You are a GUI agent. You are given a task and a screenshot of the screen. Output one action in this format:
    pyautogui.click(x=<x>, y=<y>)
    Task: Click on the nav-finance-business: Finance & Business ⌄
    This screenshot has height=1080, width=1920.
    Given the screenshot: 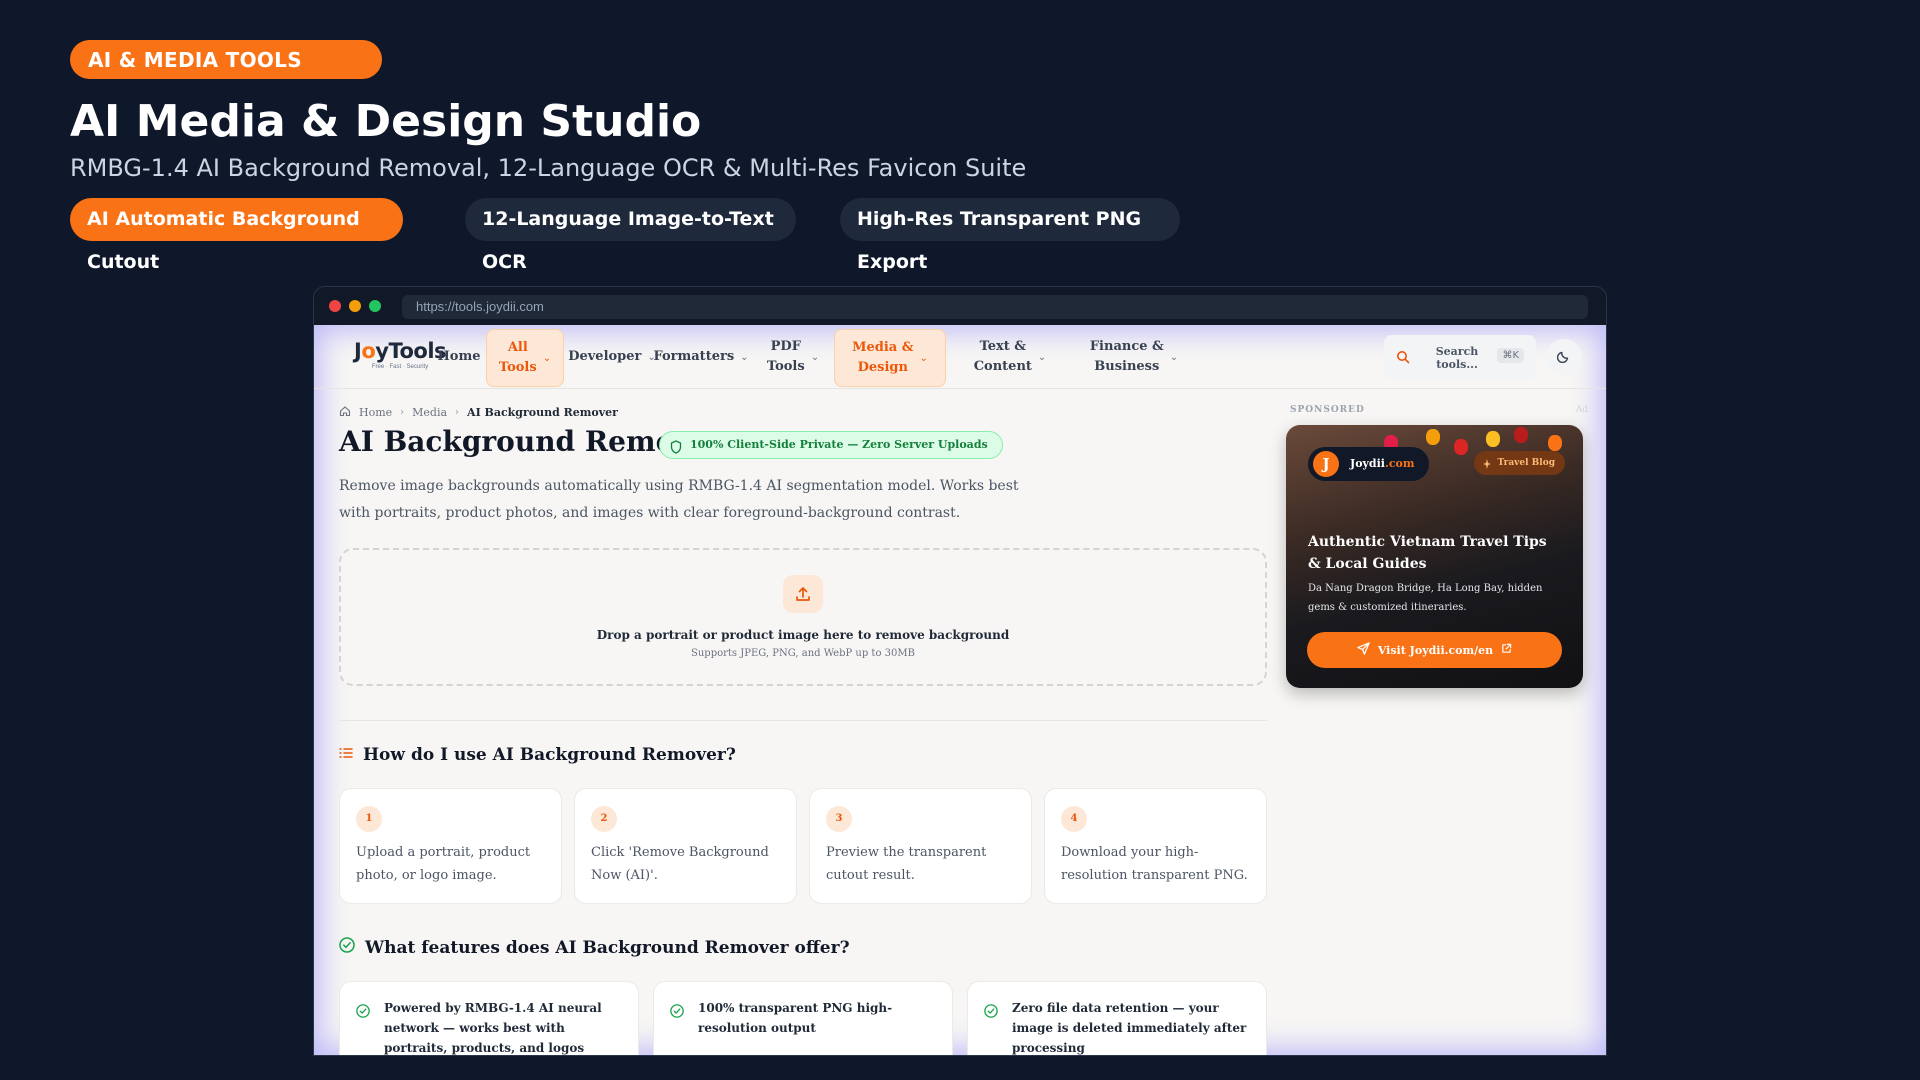 What is the action you would take?
    pyautogui.click(x=1134, y=357)
    